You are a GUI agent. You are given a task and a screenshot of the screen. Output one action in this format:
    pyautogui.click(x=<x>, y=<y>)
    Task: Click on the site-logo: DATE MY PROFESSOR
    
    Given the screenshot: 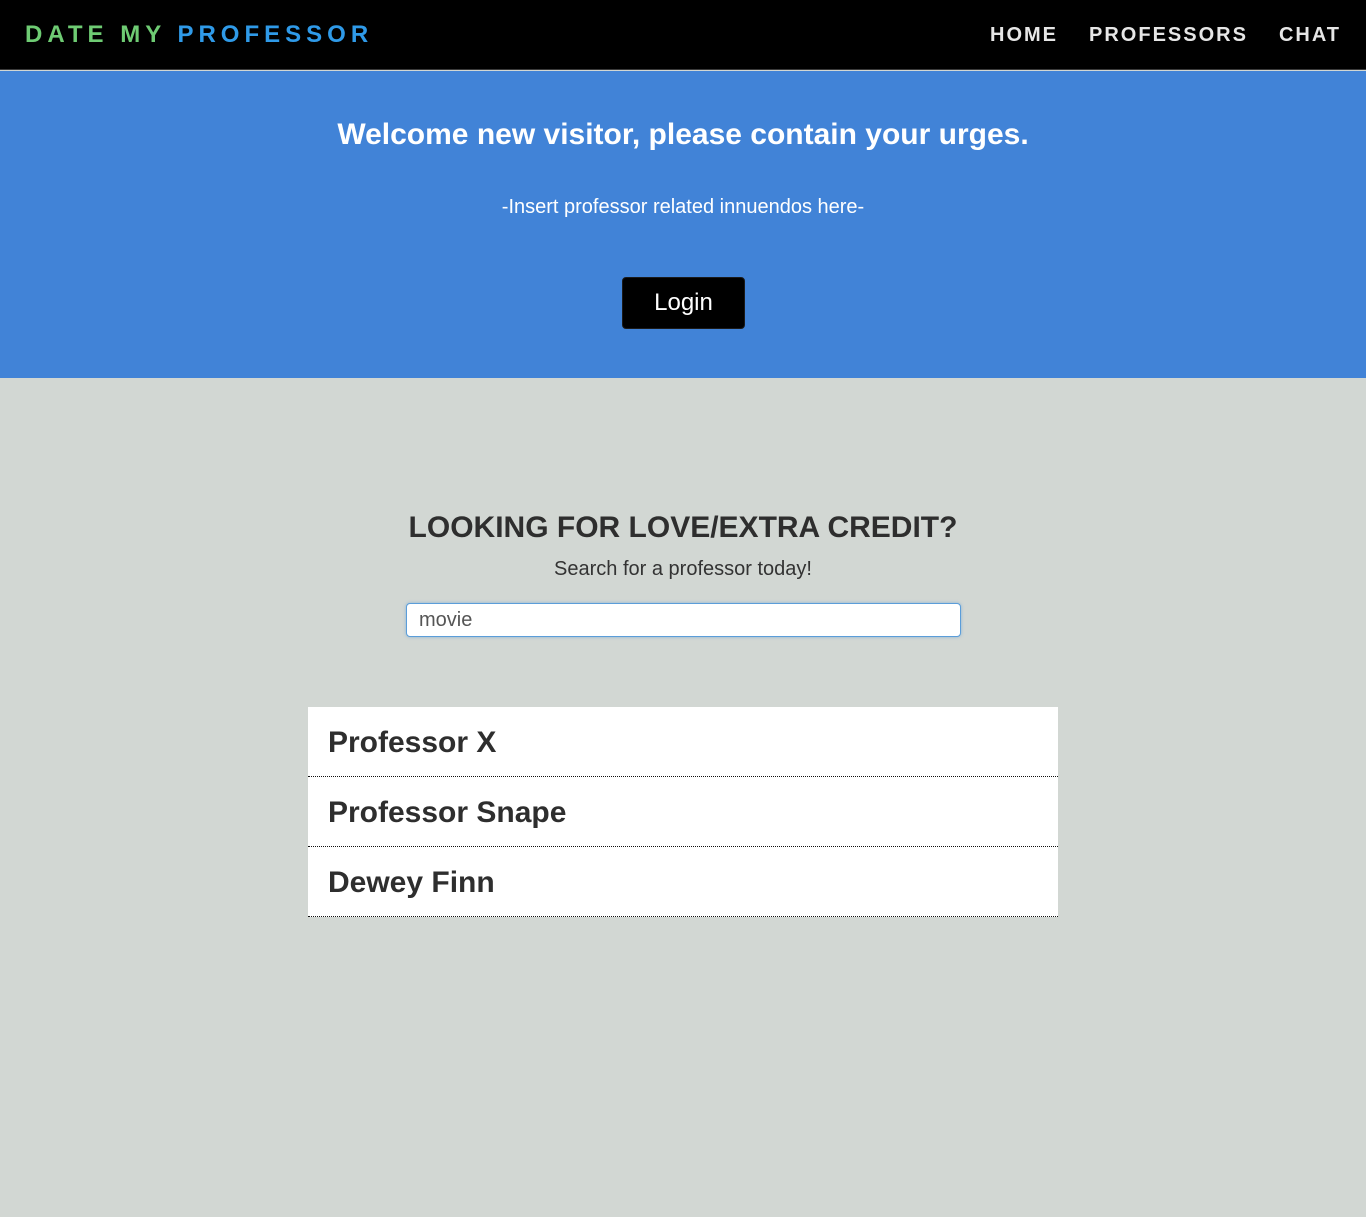 What is the action you would take?
    pyautogui.click(x=199, y=35)
    